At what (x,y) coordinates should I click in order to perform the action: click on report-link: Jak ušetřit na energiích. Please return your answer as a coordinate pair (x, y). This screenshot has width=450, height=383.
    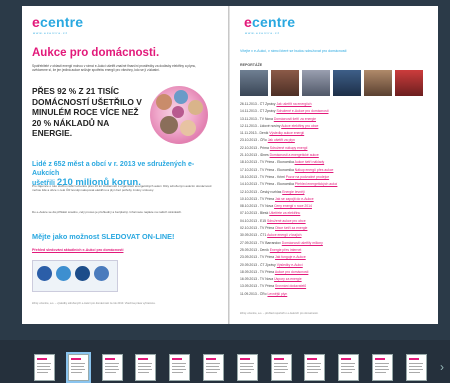
    Looking at the image, I should click on (293, 104).